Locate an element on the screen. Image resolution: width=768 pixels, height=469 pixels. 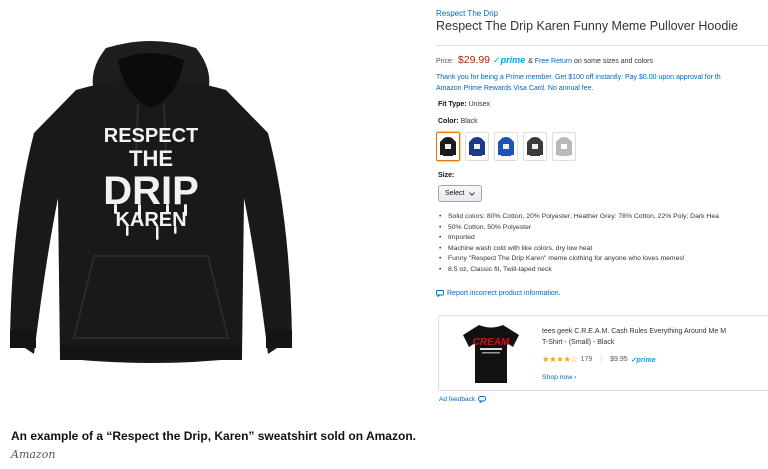
list-item: 50% Cotton, 50% Polyester is located at coordinates (603, 228).